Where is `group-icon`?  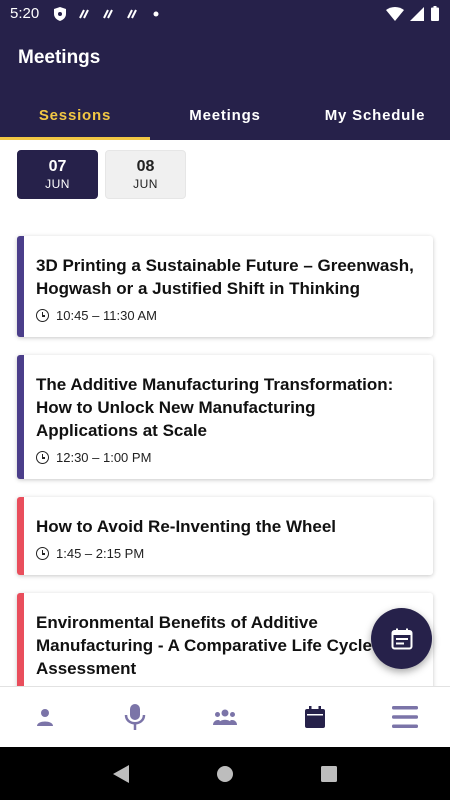 group-icon is located at coordinates (225, 717).